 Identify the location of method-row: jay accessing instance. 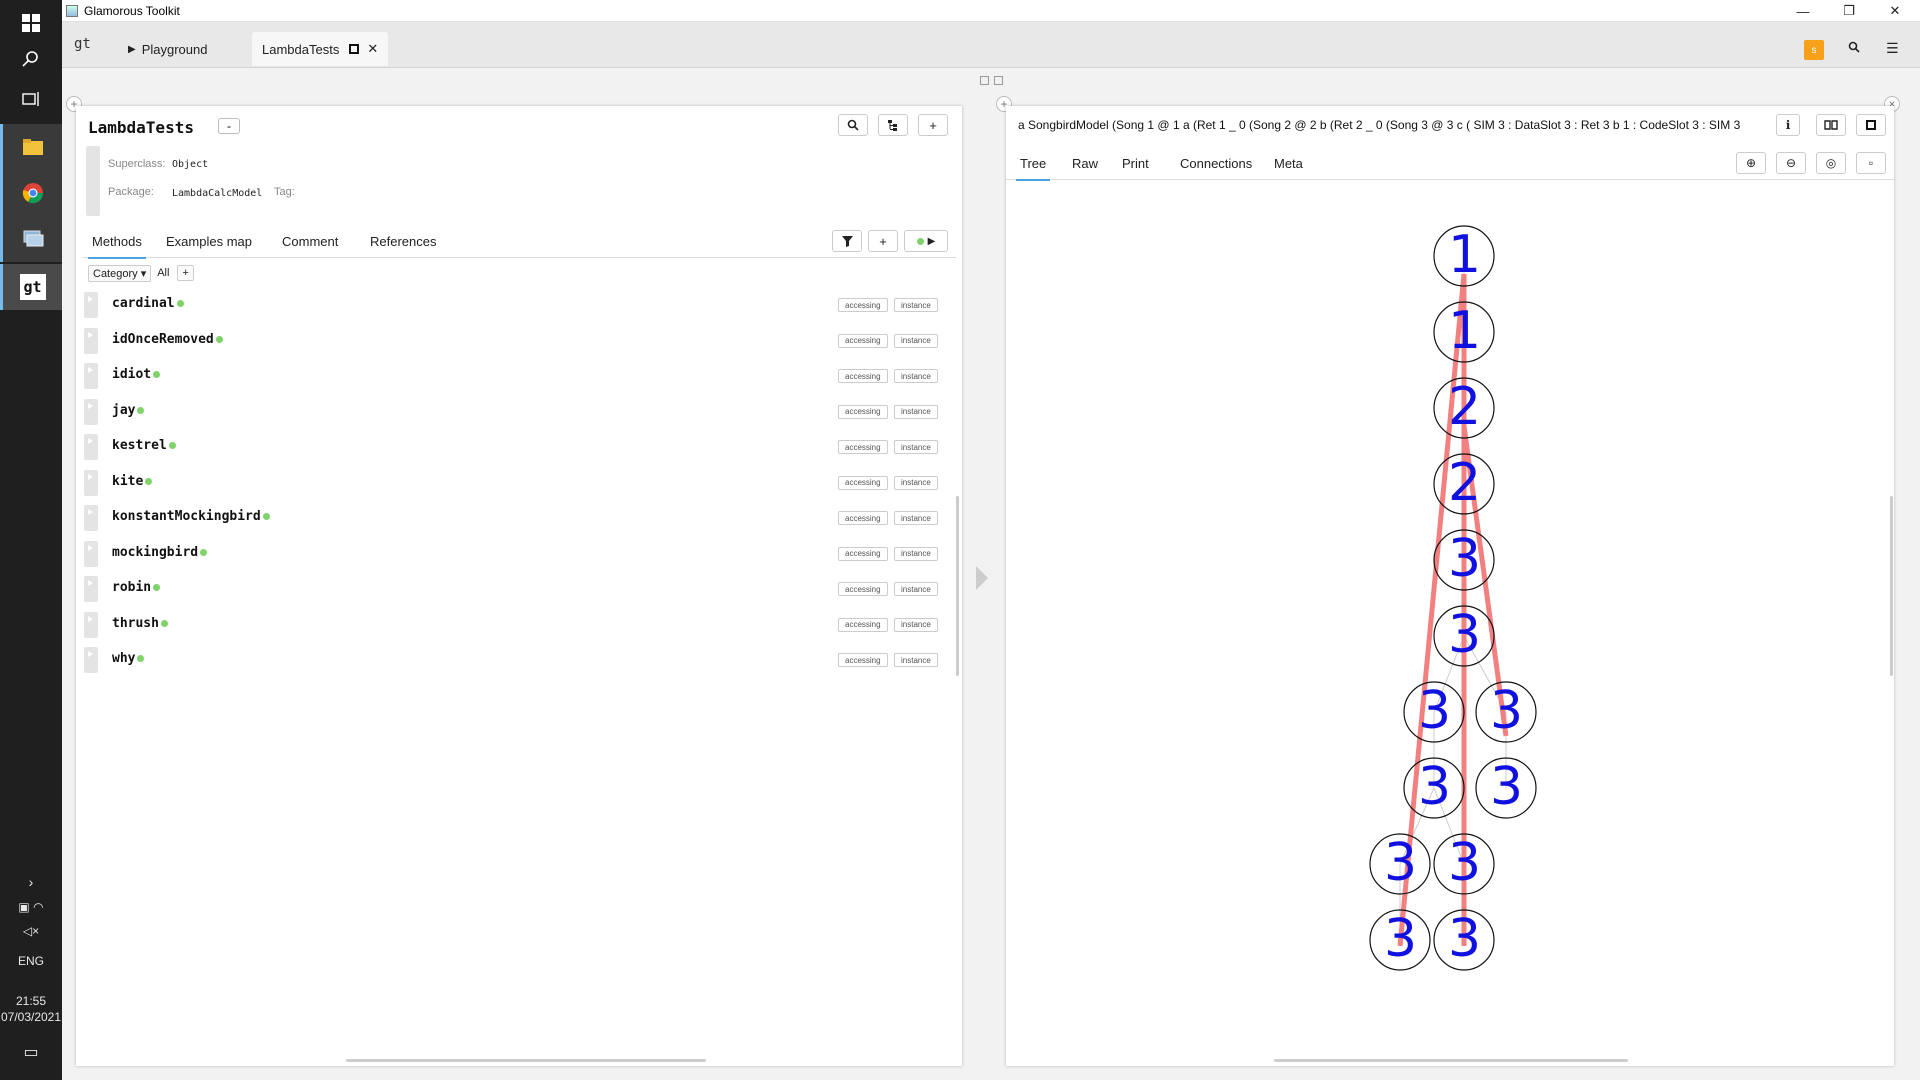
(517, 411).